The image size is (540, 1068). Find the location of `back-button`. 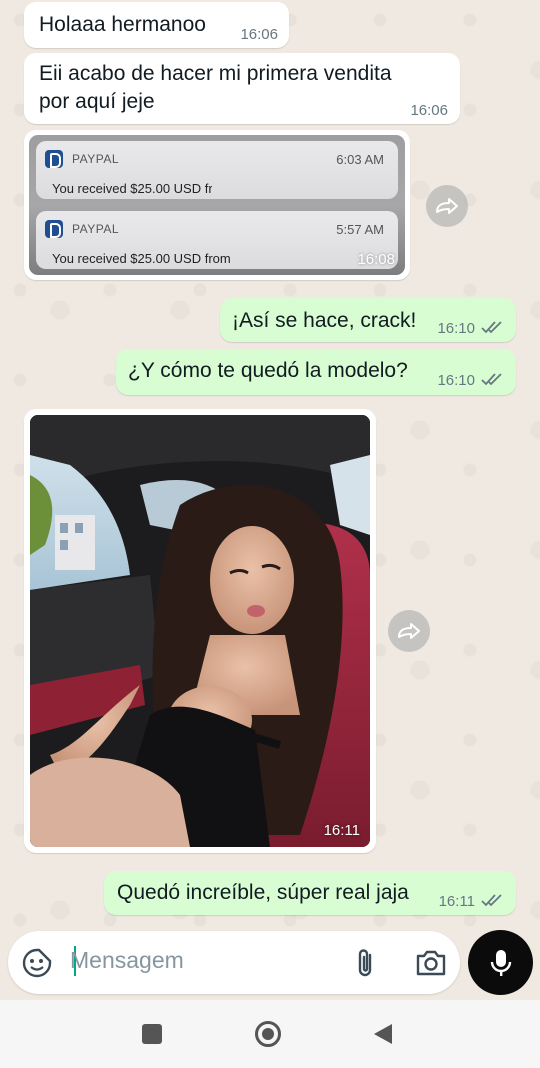

back-button is located at coordinates (383, 1034).